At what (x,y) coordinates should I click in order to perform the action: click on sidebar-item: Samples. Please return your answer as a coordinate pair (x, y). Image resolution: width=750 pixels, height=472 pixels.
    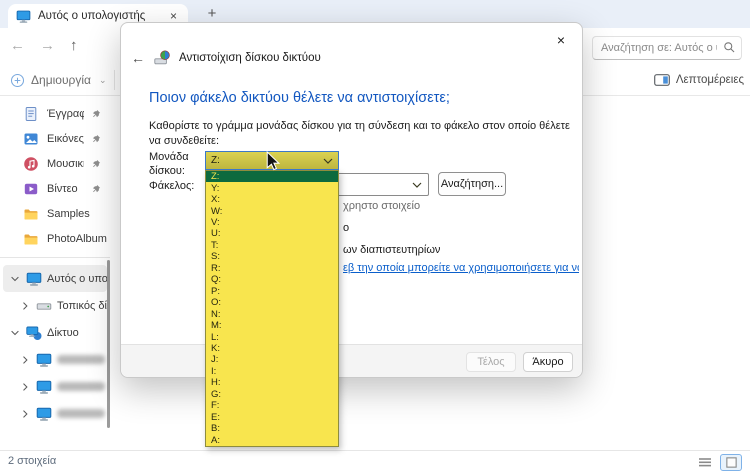
    Looking at the image, I should click on (55, 213).